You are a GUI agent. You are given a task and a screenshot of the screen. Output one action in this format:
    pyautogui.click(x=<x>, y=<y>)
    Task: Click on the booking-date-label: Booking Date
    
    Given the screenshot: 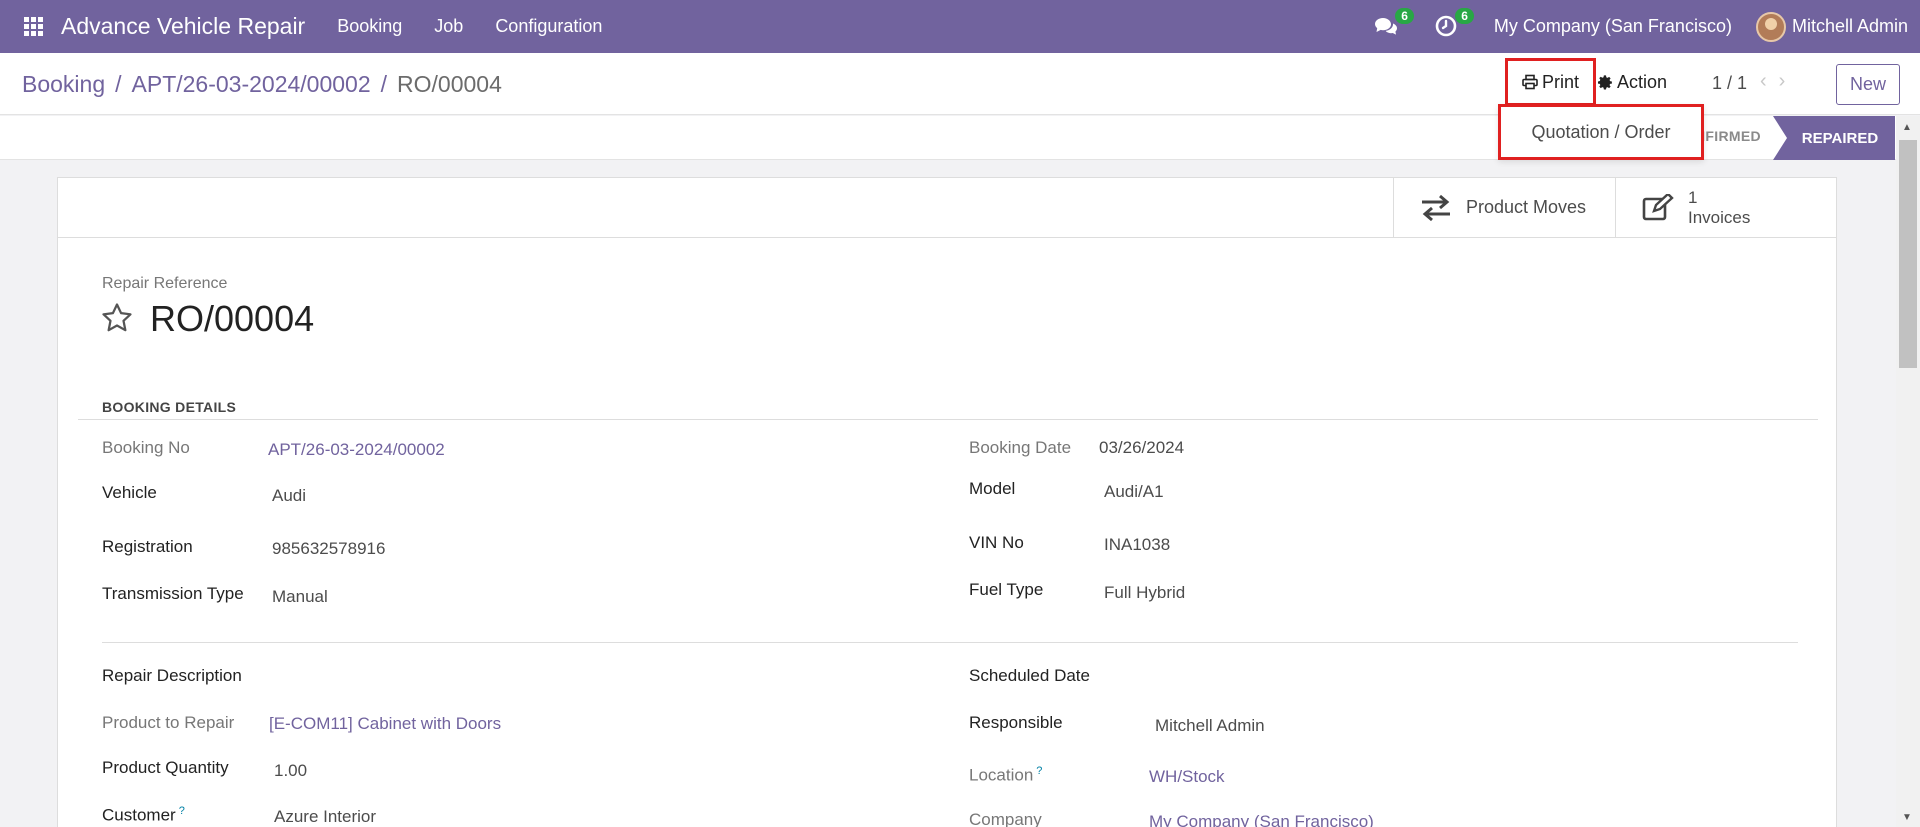 What is the action you would take?
    pyautogui.click(x=1020, y=447)
    